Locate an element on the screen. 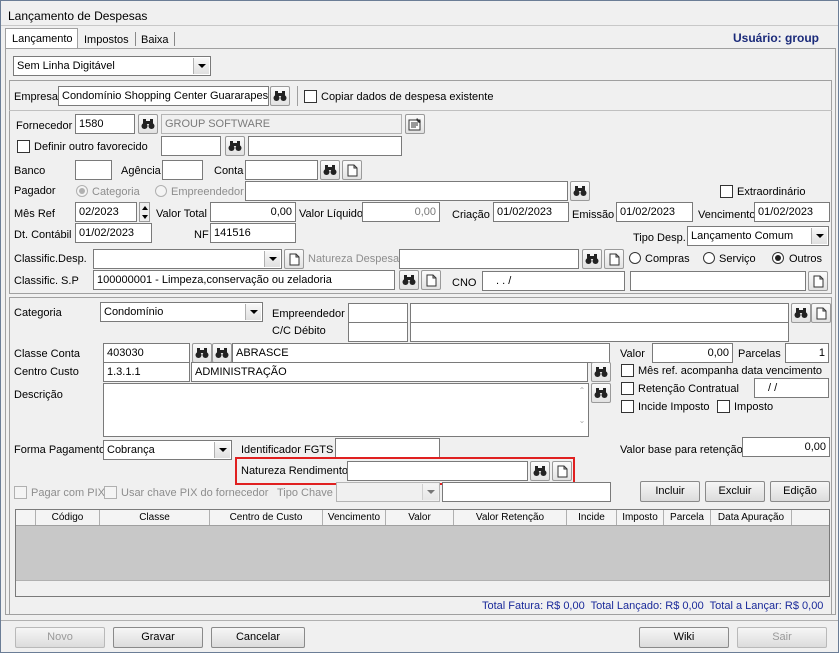  grid-col-valor: Valor is located at coordinates (420, 517).